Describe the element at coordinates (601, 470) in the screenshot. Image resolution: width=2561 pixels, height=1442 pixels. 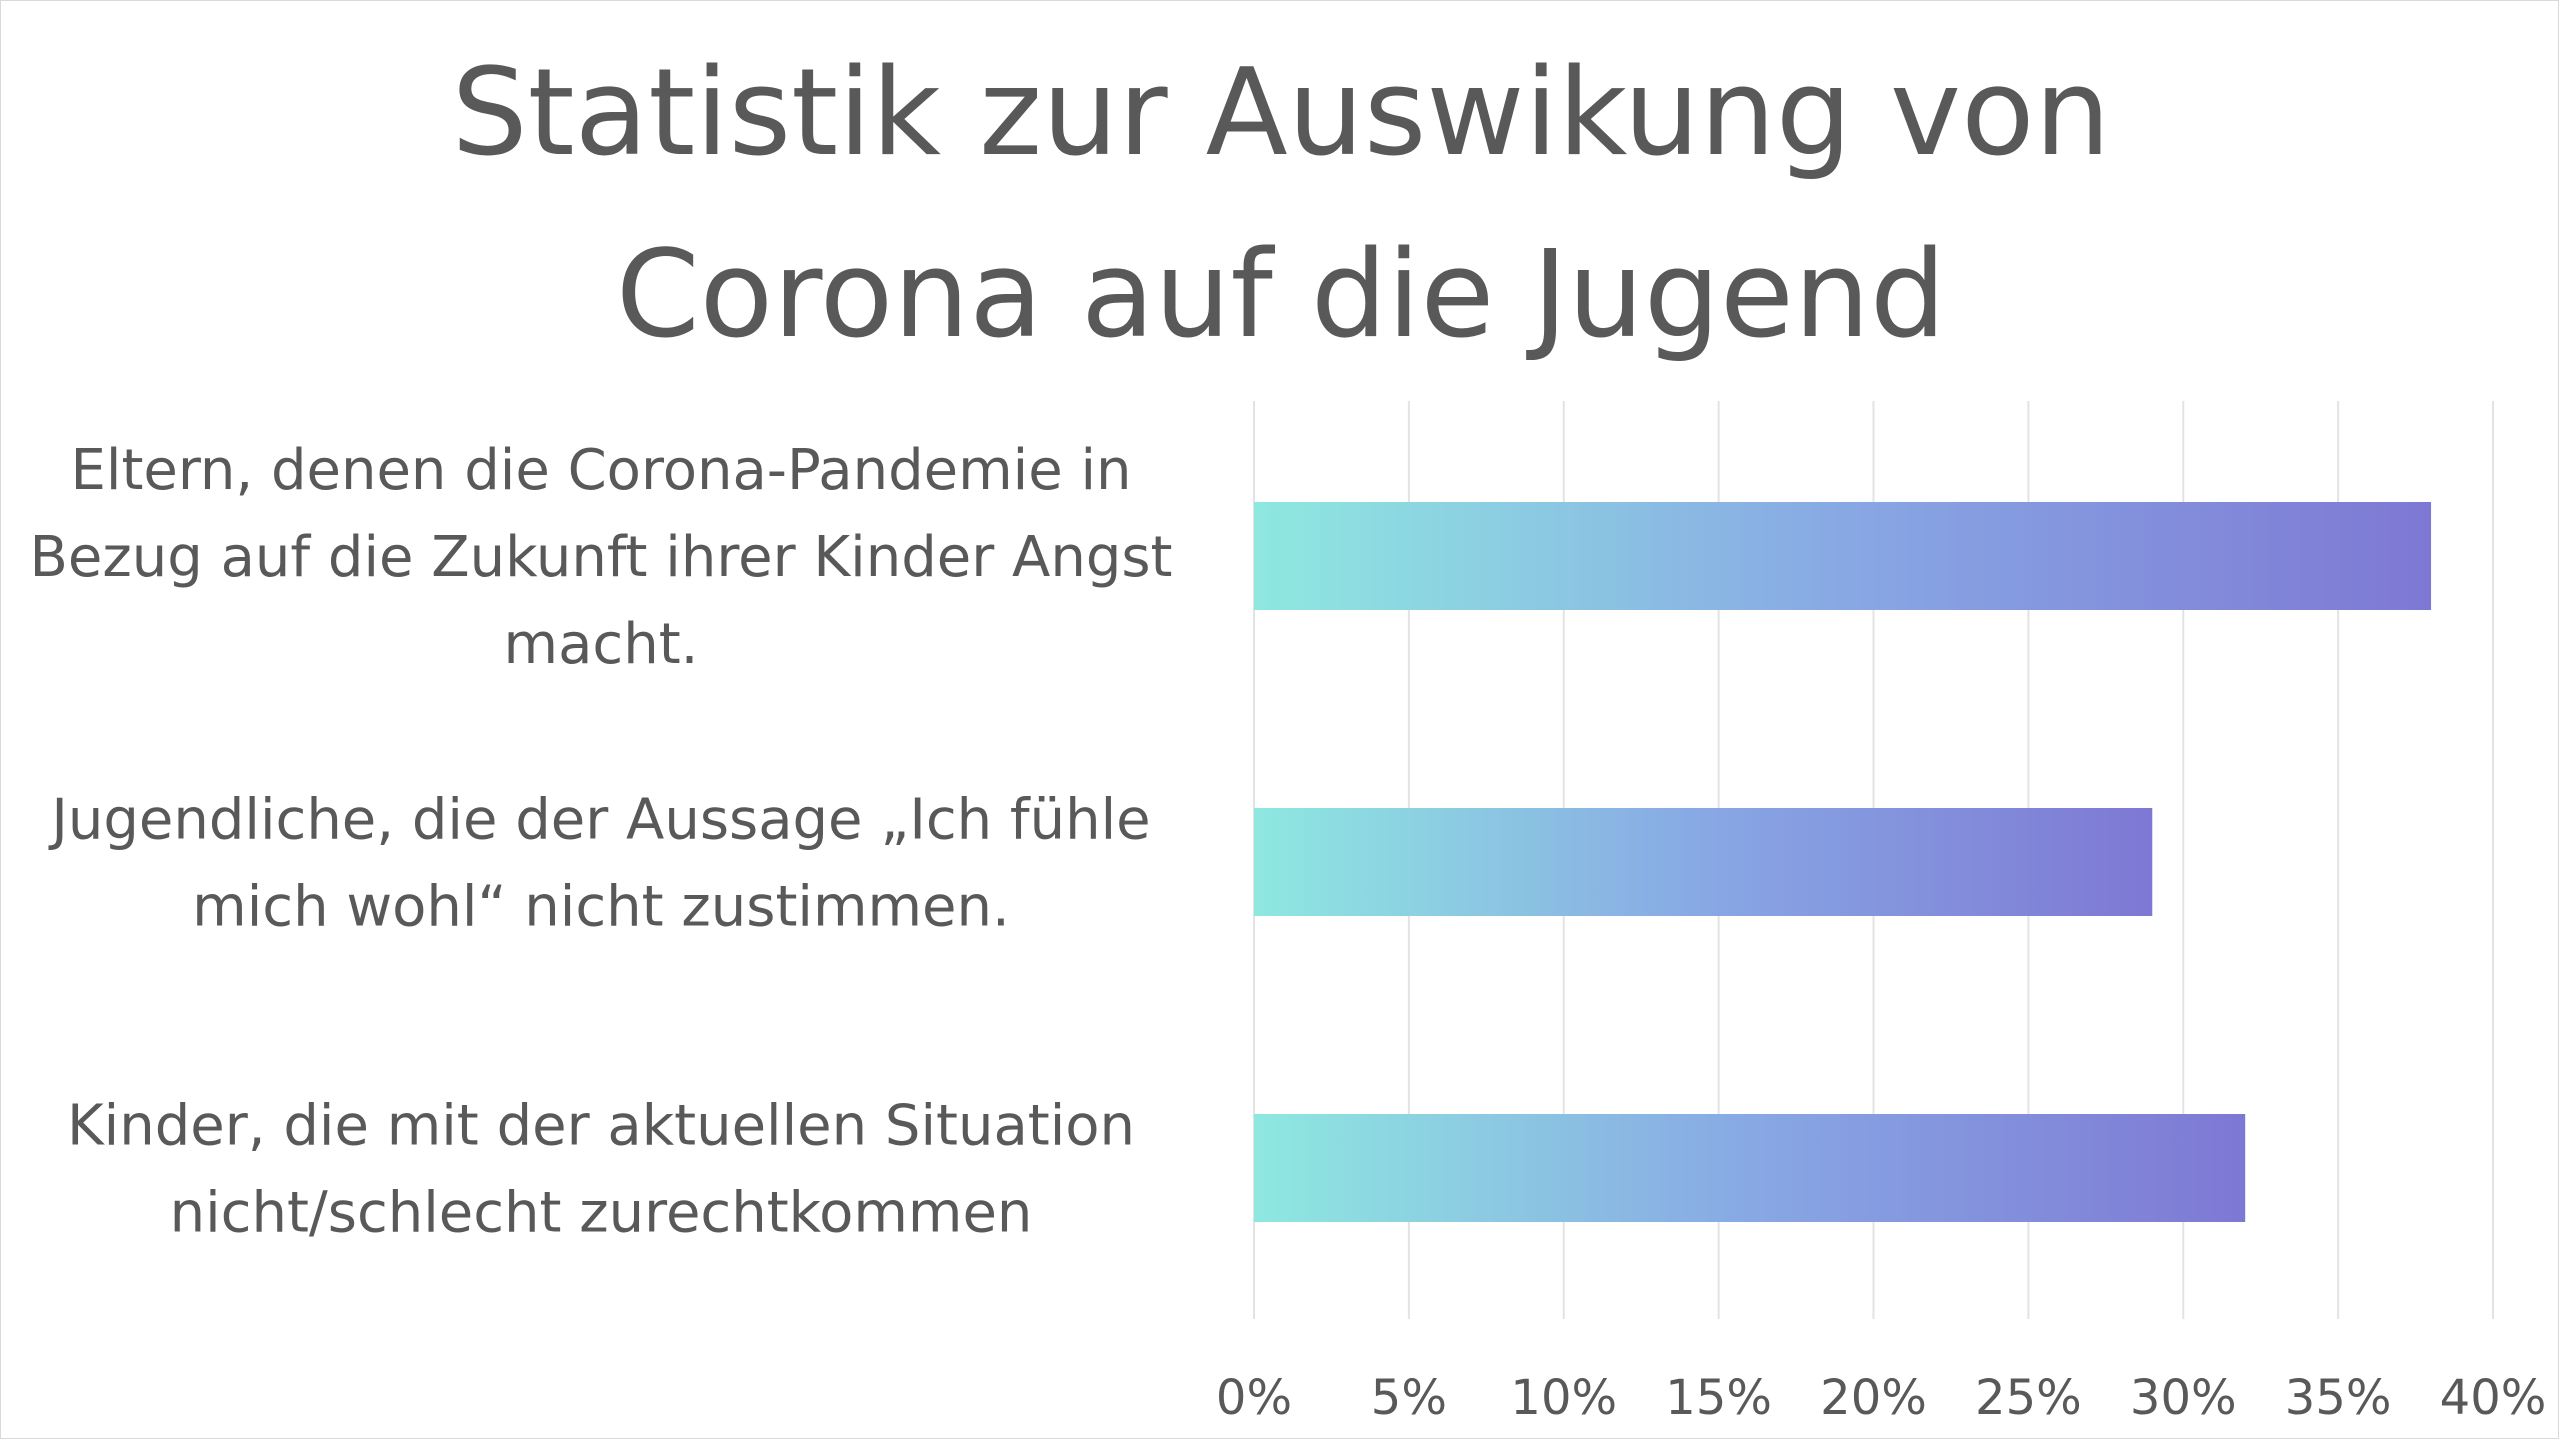
I see `category-label-line: Eltern, denen die Corona-Pandemie in` at that location.